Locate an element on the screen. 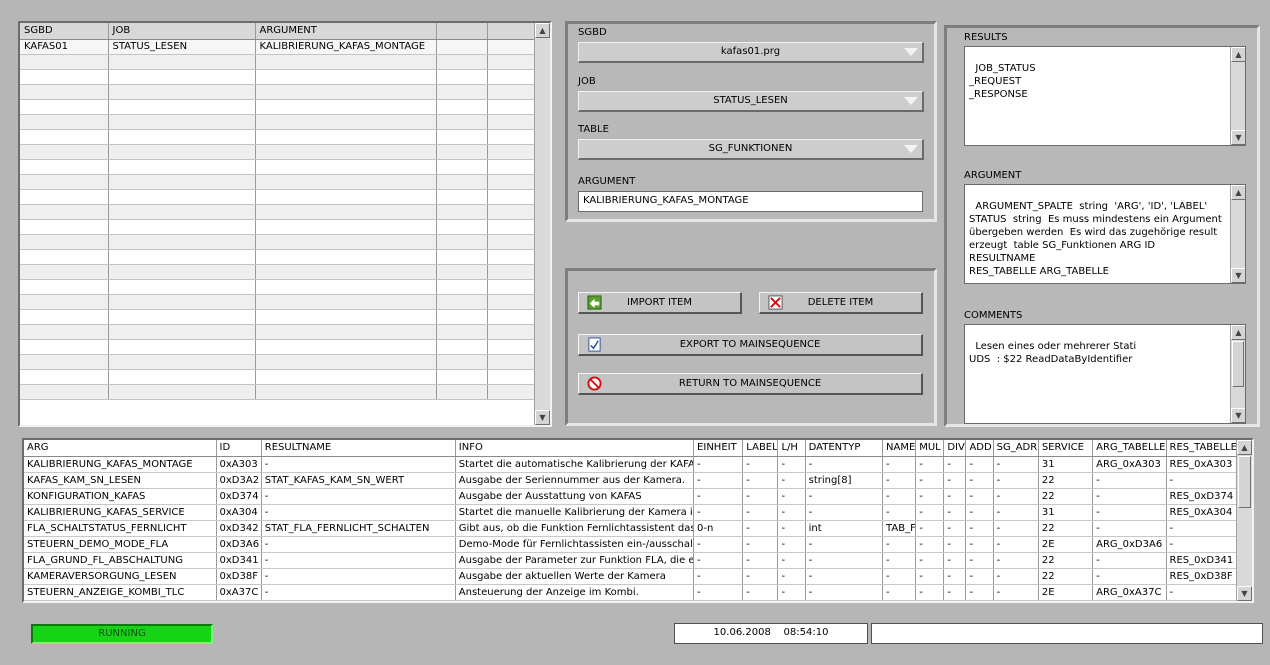  results-textbox: JOB_STATUS _REQUEST _RESPONSE ▲ ▼ is located at coordinates (1105, 96).